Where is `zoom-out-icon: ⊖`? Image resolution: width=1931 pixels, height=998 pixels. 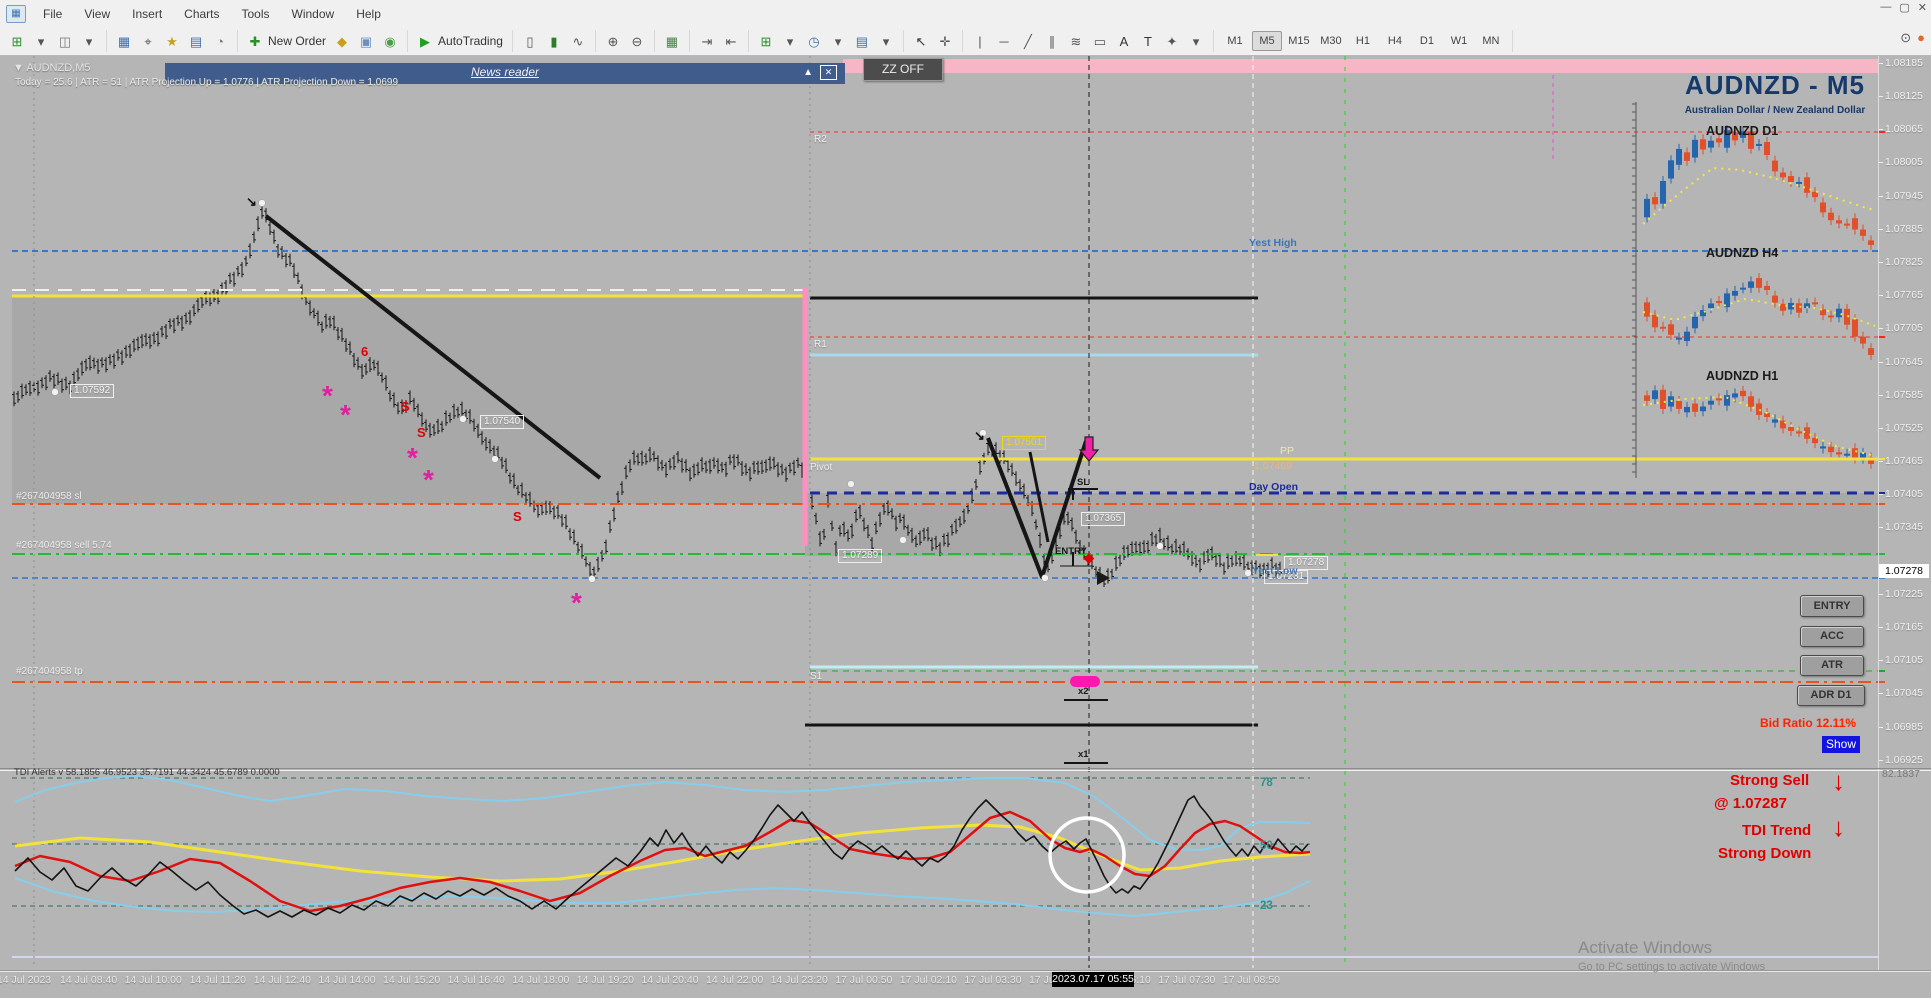
zoom-out-icon: ⊖ is located at coordinates (637, 41).